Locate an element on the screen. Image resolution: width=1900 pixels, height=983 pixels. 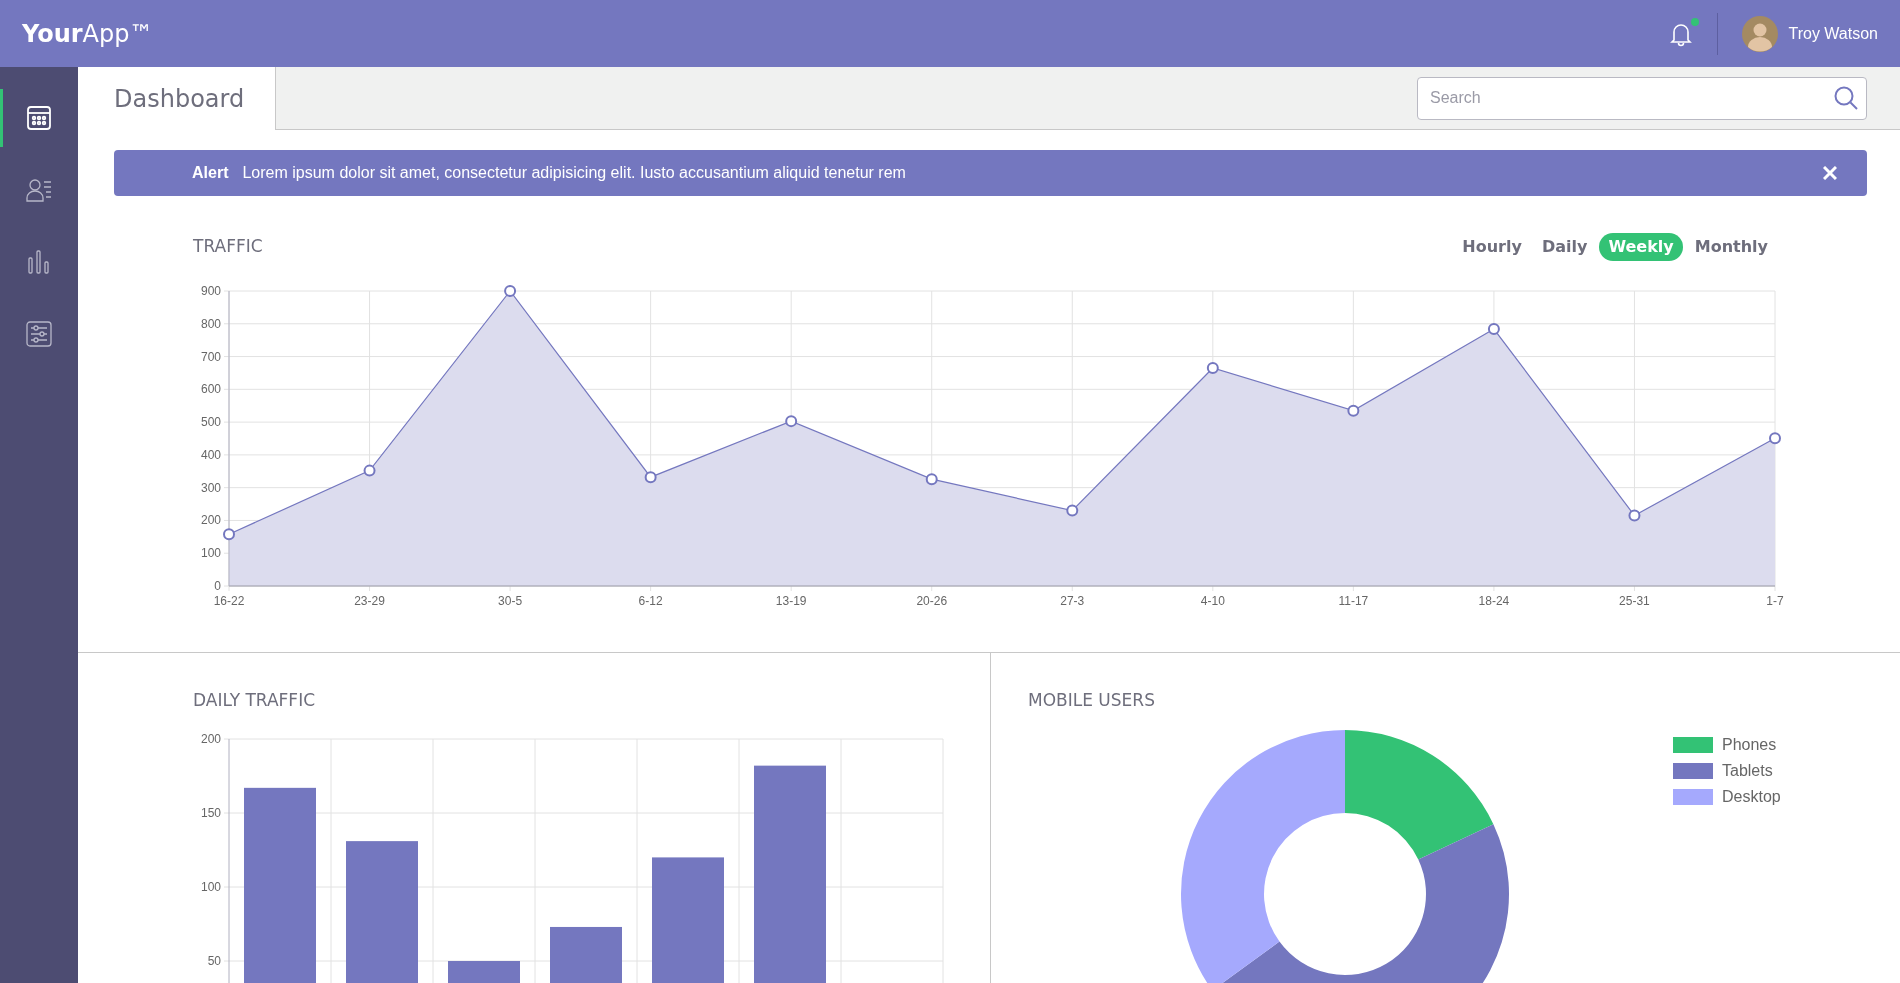
axis-label: 400 is located at coordinates (210, 454).